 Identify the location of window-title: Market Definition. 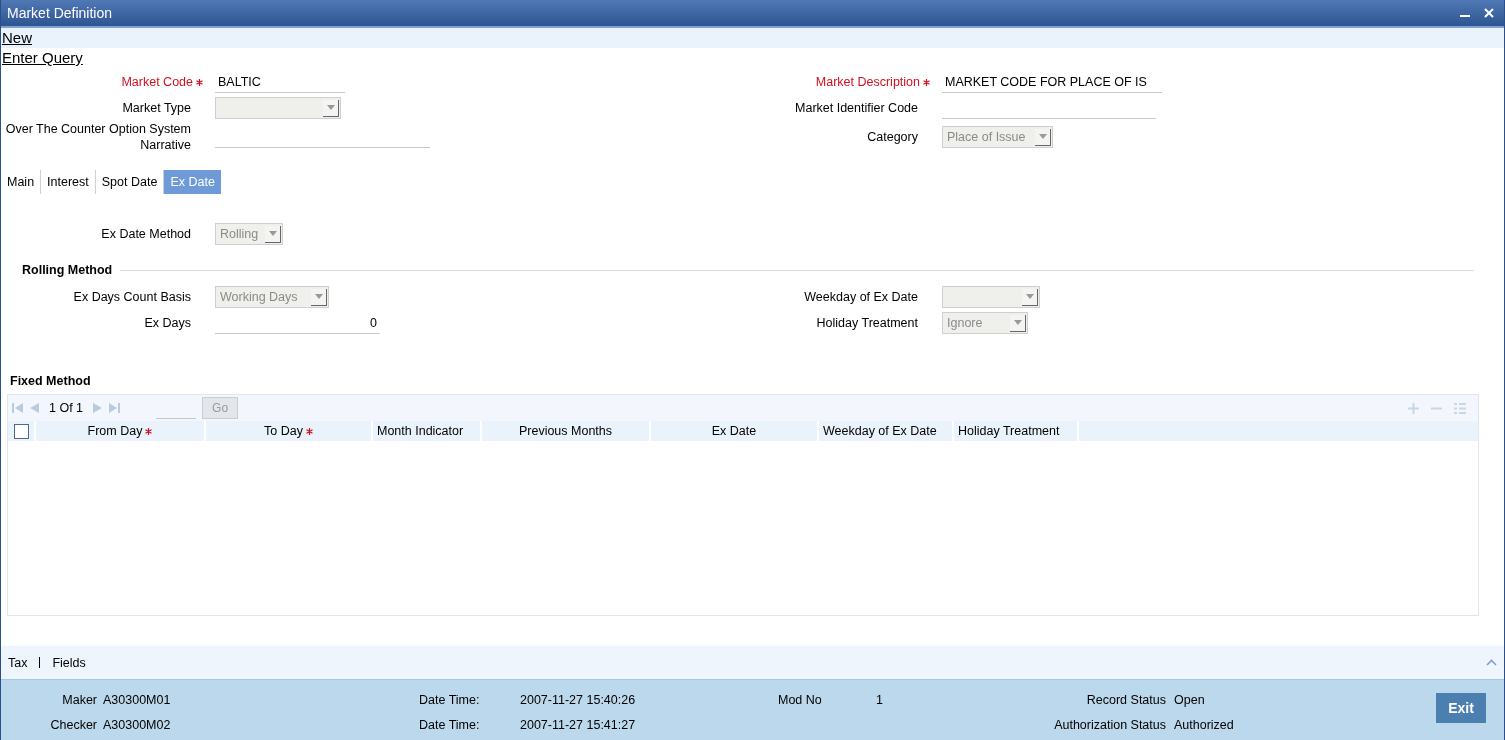
(60, 13).